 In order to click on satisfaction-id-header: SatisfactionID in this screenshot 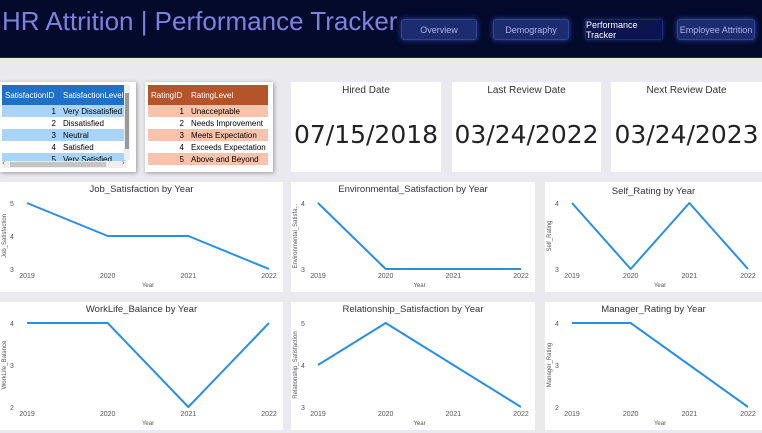, I will do `click(31, 95)`.